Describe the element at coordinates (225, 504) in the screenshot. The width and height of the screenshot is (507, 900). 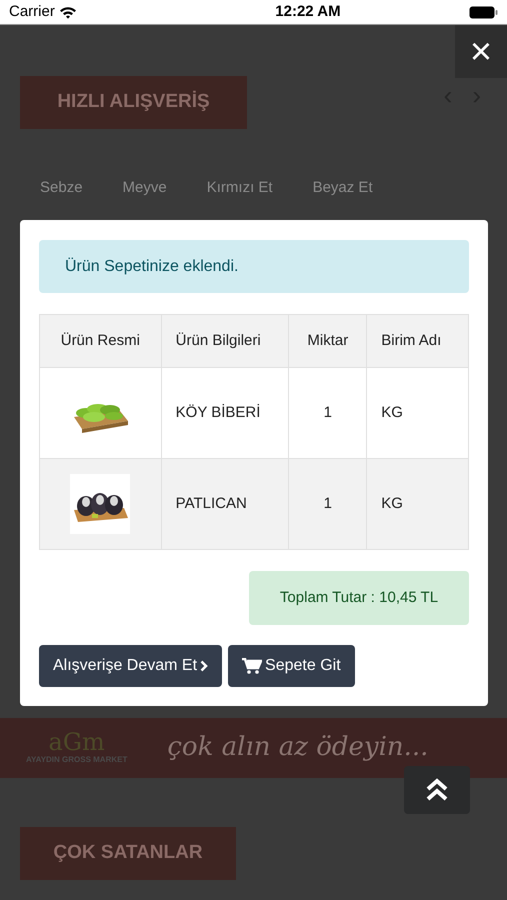
I see `table-cell: PATLICAN` at that location.